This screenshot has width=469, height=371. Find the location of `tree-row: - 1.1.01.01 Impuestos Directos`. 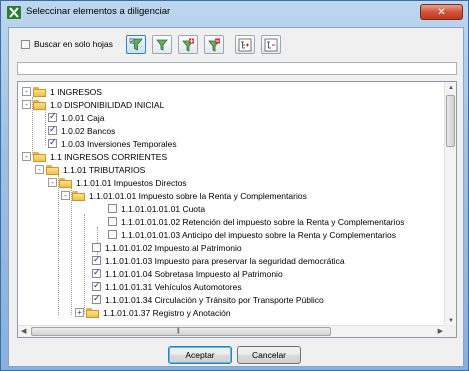

tree-row: - 1.1.01.01 Impuestos Directos is located at coordinates (117, 182).